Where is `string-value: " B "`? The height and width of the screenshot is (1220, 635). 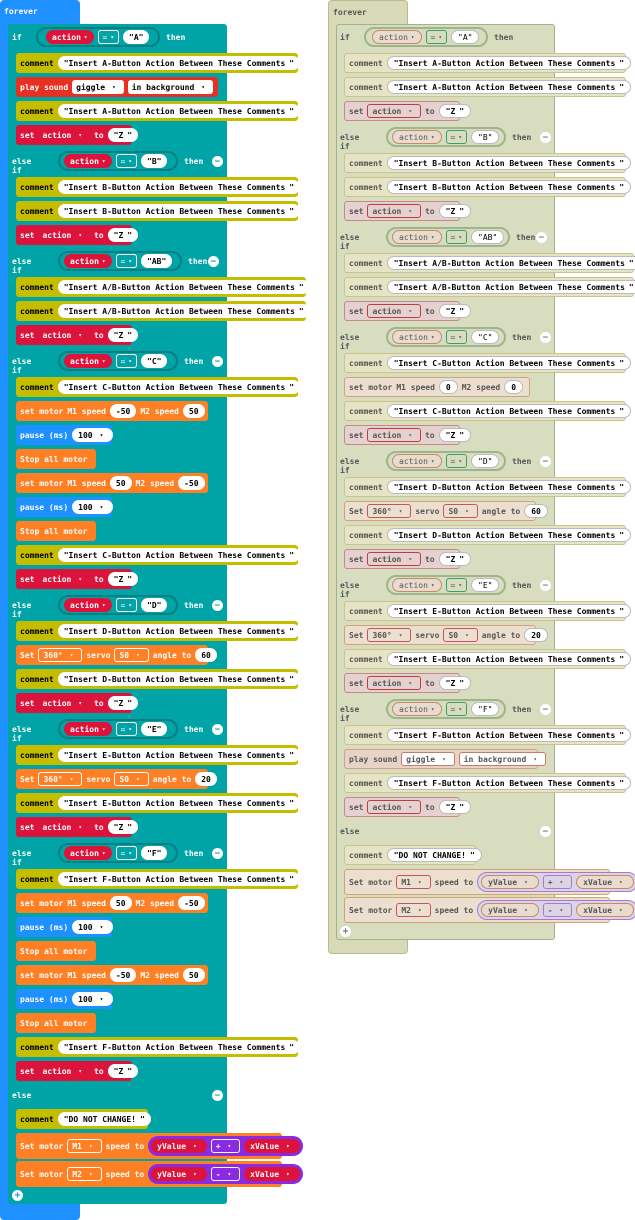 string-value: " B " is located at coordinates (485, 137).